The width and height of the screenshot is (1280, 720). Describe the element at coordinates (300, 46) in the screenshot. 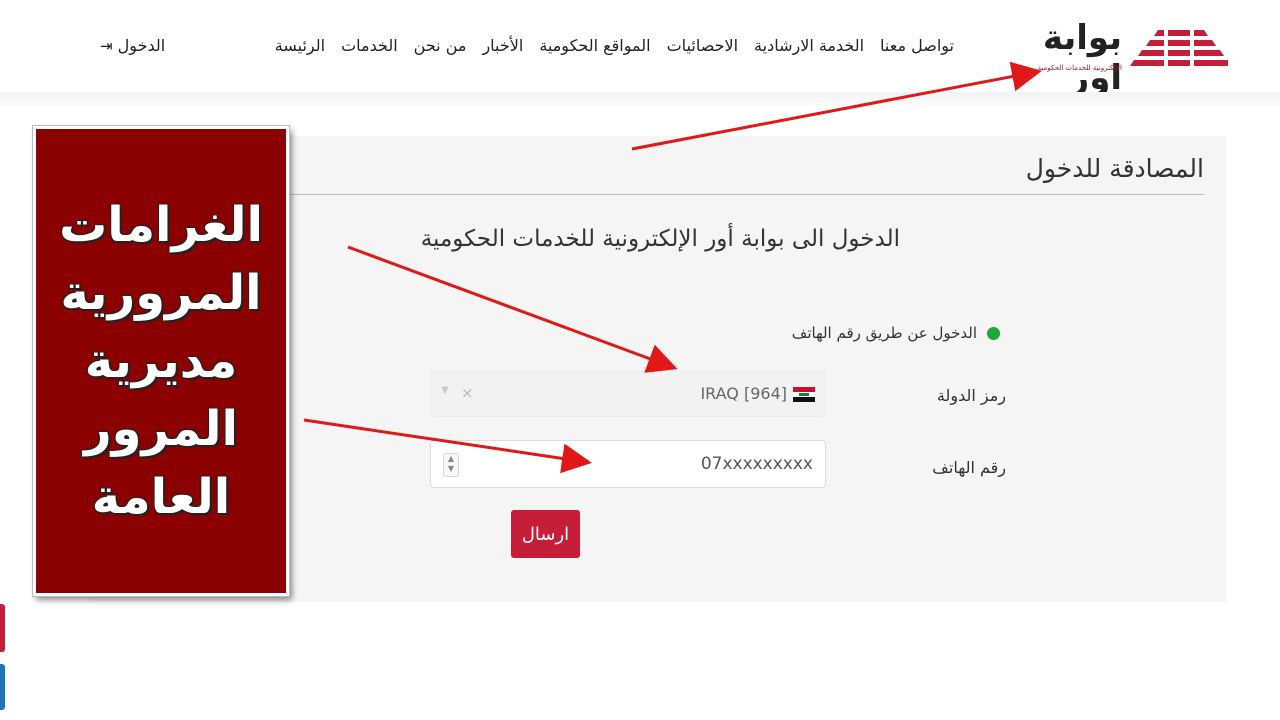

I see `nav-item-home: الرئيسة` at that location.